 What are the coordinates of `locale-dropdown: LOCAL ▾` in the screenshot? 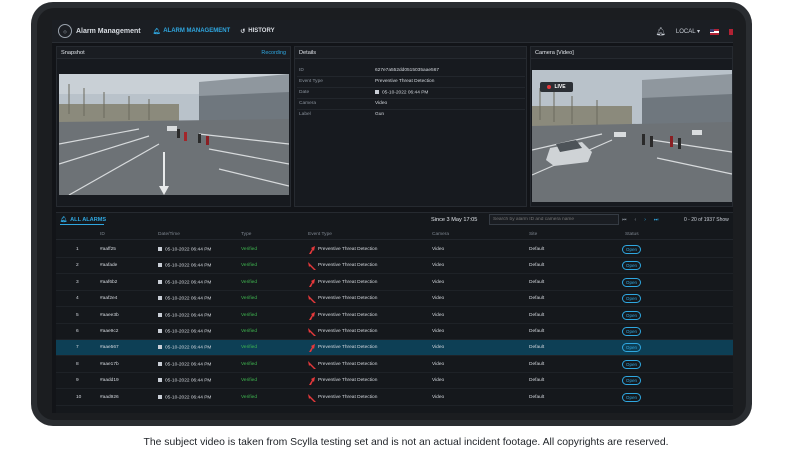 It's located at (688, 31).